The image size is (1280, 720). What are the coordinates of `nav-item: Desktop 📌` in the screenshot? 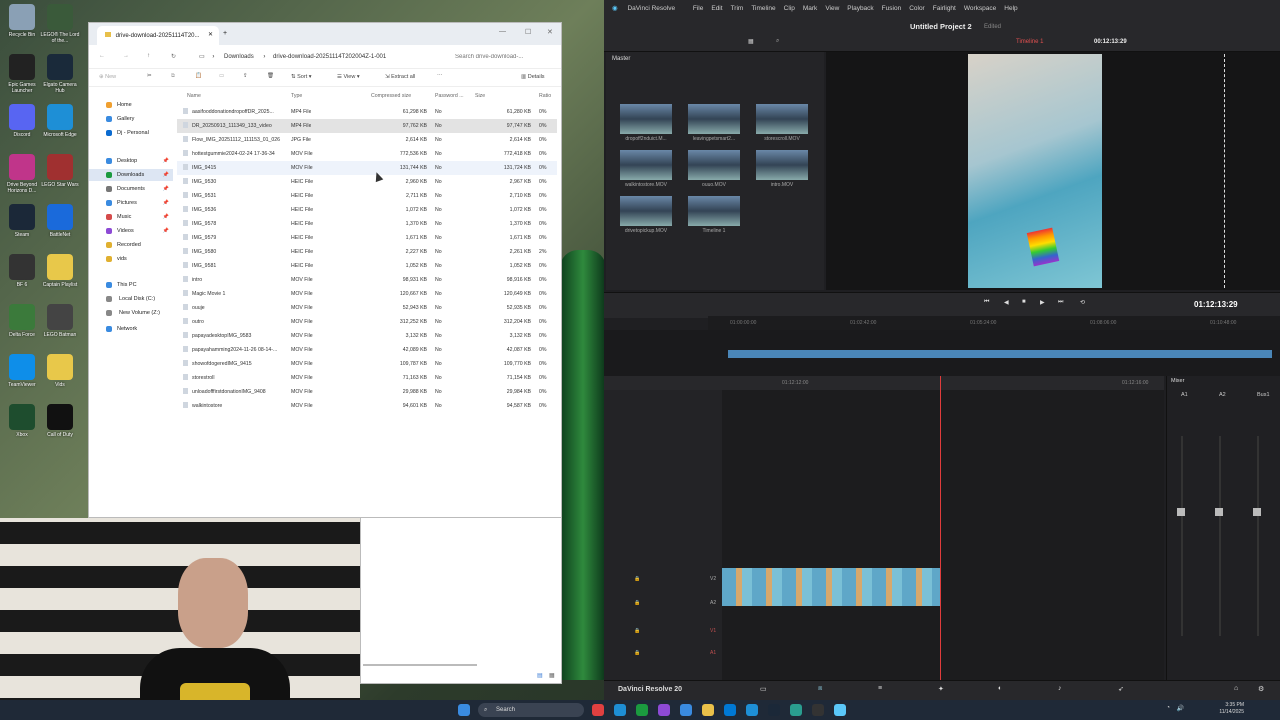 It's located at (131, 161).